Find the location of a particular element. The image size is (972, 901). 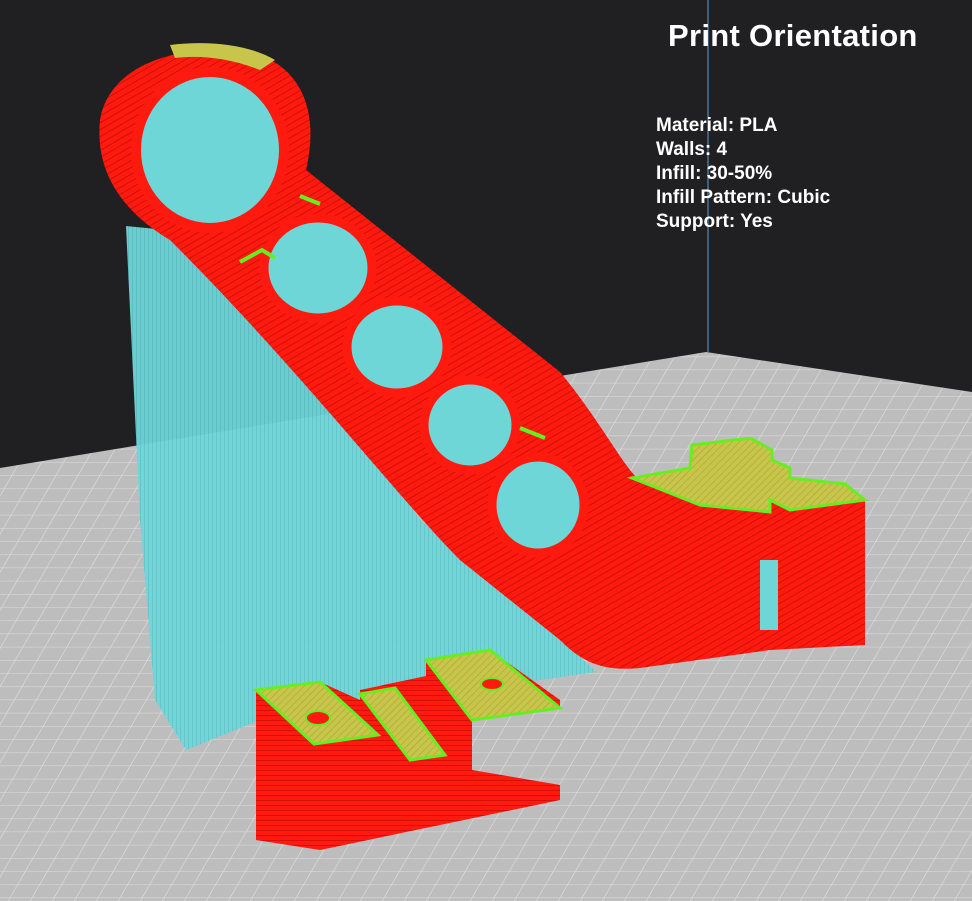

setting-infill: Infill: 30-50% is located at coordinates (714, 173).